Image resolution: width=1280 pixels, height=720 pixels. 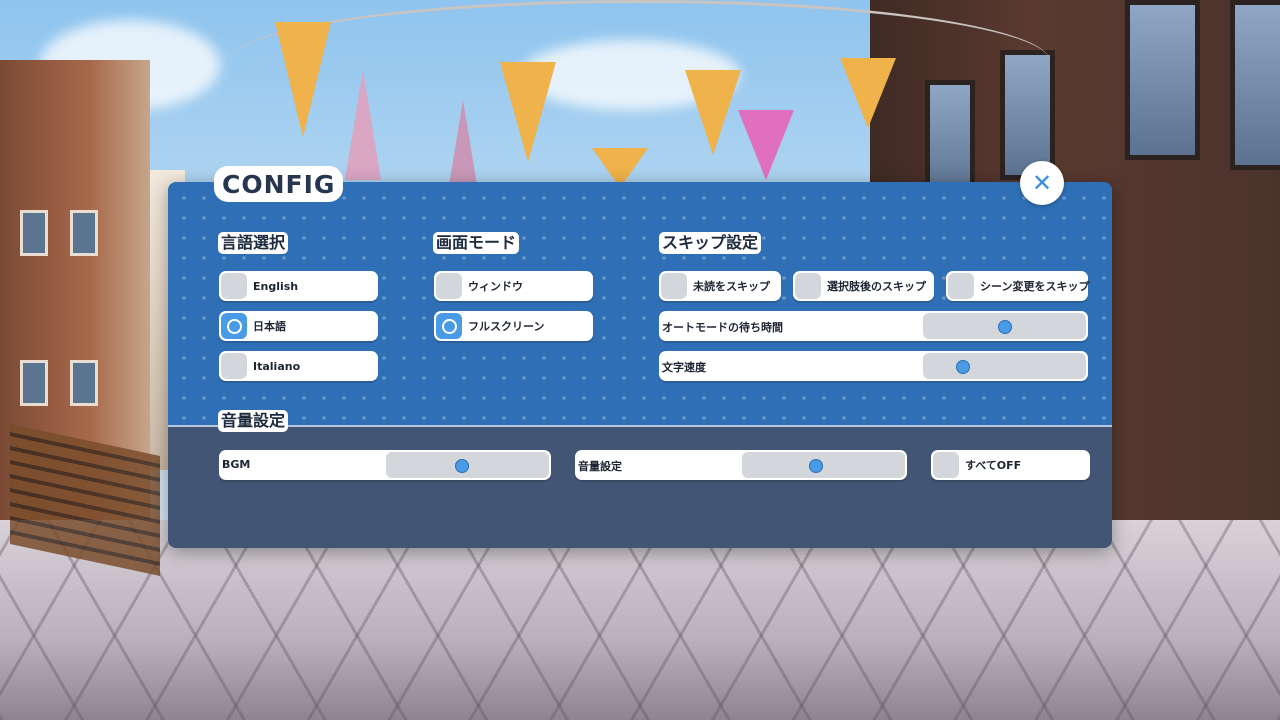 What do you see at coordinates (873, 366) in the screenshot?
I see `text-speed-slider-row: 文字速度` at bounding box center [873, 366].